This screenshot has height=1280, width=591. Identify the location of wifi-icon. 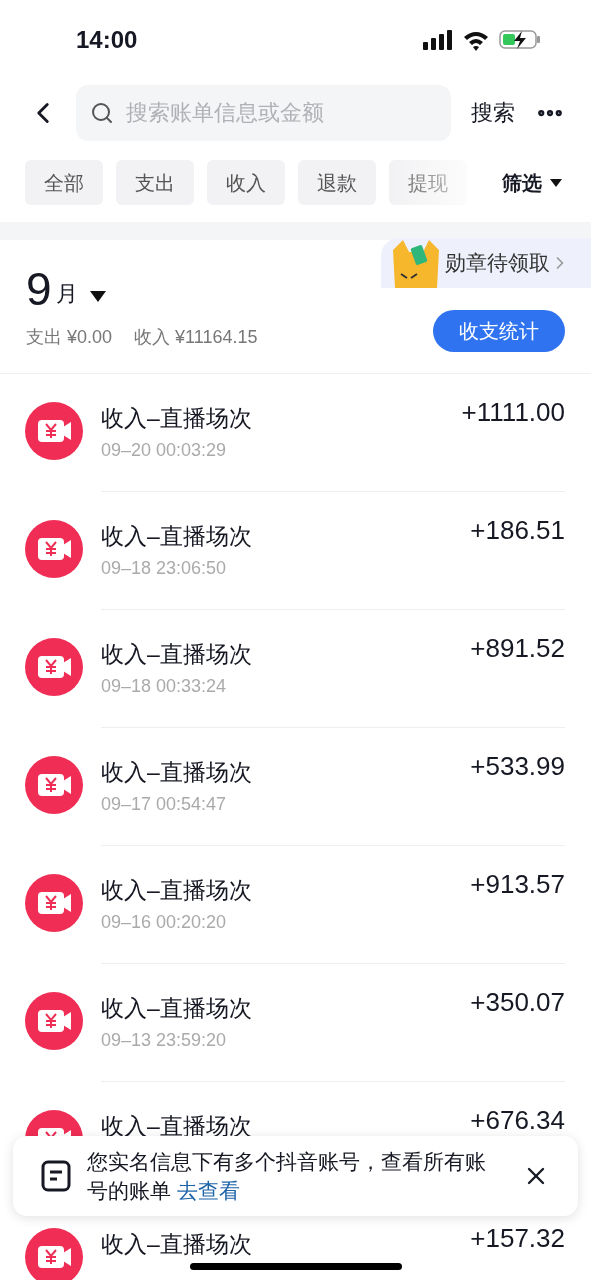
(476, 40).